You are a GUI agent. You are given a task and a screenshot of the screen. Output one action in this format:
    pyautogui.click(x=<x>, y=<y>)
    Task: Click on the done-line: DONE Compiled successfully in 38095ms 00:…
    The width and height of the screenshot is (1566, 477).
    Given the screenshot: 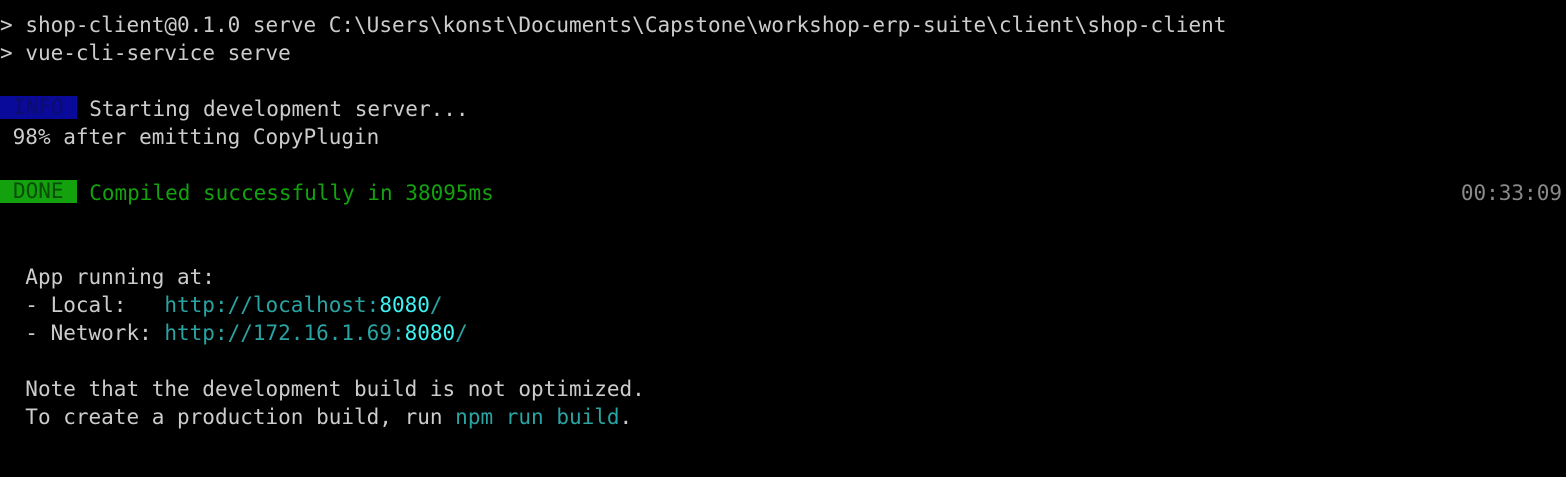 What is the action you would take?
    pyautogui.click(x=783, y=193)
    